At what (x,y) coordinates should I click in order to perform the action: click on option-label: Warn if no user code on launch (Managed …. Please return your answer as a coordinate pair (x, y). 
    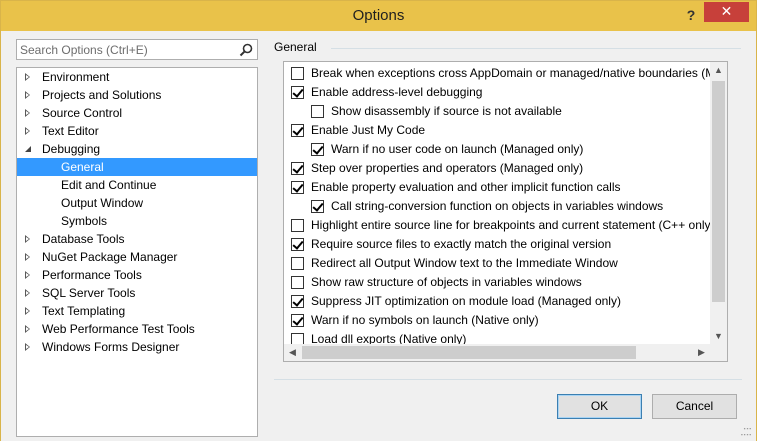
    Looking at the image, I should click on (457, 149).